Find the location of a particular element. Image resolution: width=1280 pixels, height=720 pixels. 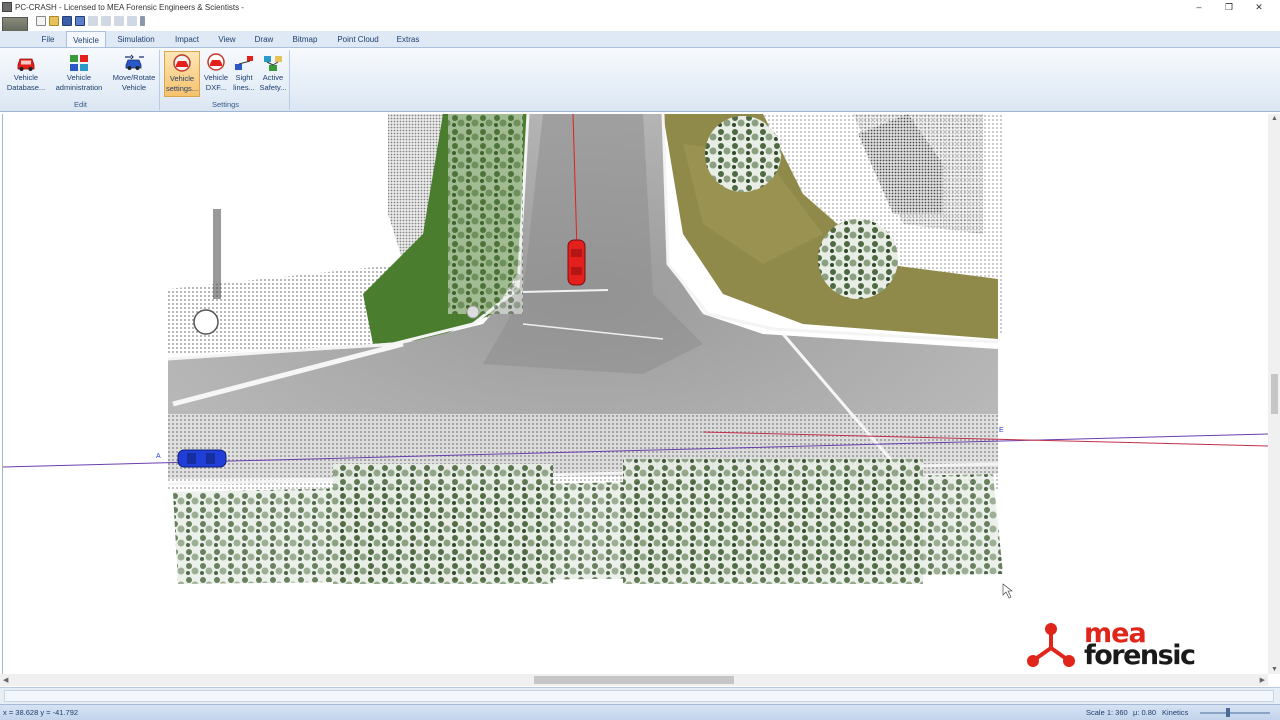

tab-bitmap: Bitmap is located at coordinates (305, 39).